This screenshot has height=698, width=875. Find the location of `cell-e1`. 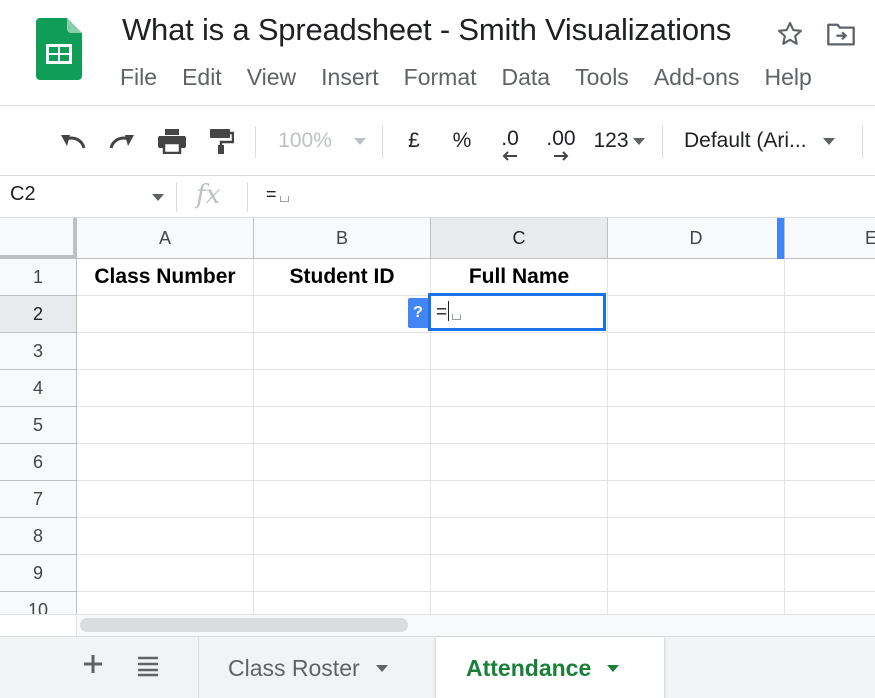

cell-e1 is located at coordinates (830, 277).